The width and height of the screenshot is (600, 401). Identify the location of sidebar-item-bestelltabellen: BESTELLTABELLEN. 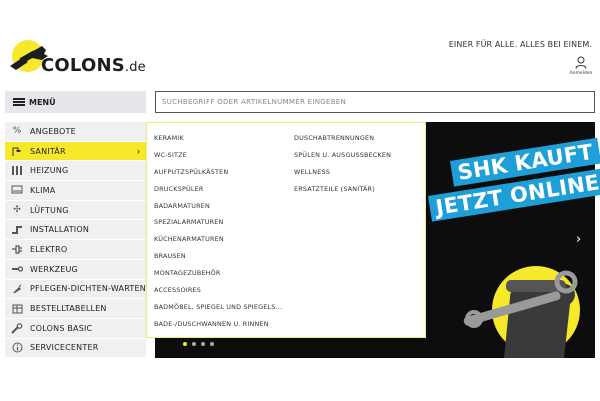
(75, 309).